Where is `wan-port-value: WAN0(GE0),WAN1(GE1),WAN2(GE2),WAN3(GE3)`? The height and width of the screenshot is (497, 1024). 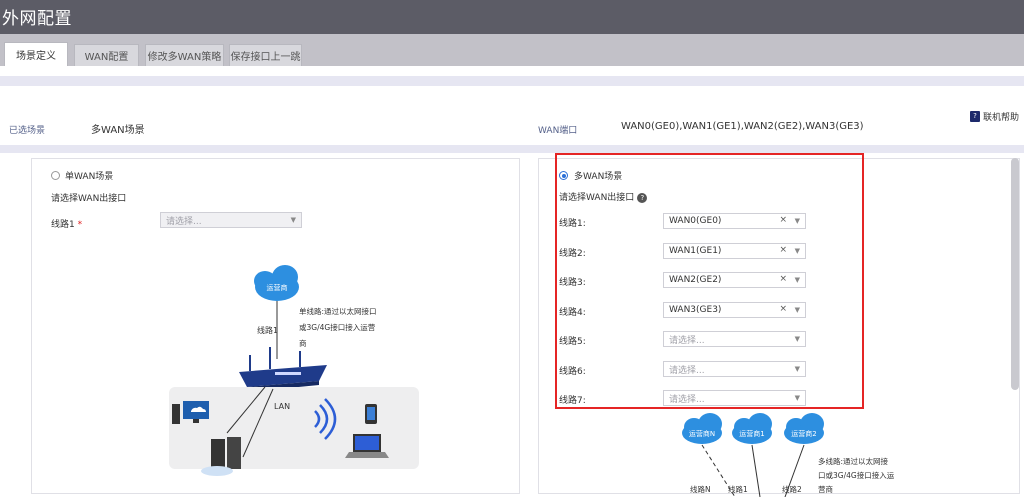 wan-port-value: WAN0(GE0),WAN1(GE1),WAN2(GE2),WAN3(GE3) is located at coordinates (742, 126).